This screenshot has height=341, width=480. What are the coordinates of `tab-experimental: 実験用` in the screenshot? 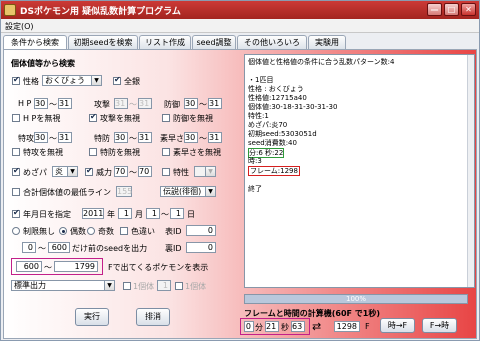 It's located at (327, 42).